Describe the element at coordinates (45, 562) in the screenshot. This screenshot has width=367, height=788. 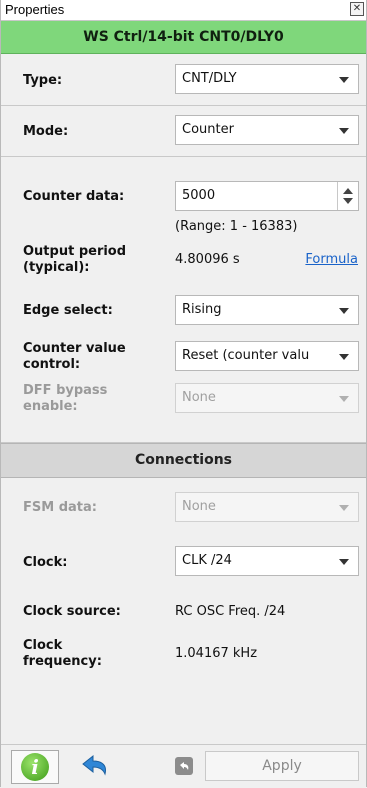
I see `clock-label: Clock:` at that location.